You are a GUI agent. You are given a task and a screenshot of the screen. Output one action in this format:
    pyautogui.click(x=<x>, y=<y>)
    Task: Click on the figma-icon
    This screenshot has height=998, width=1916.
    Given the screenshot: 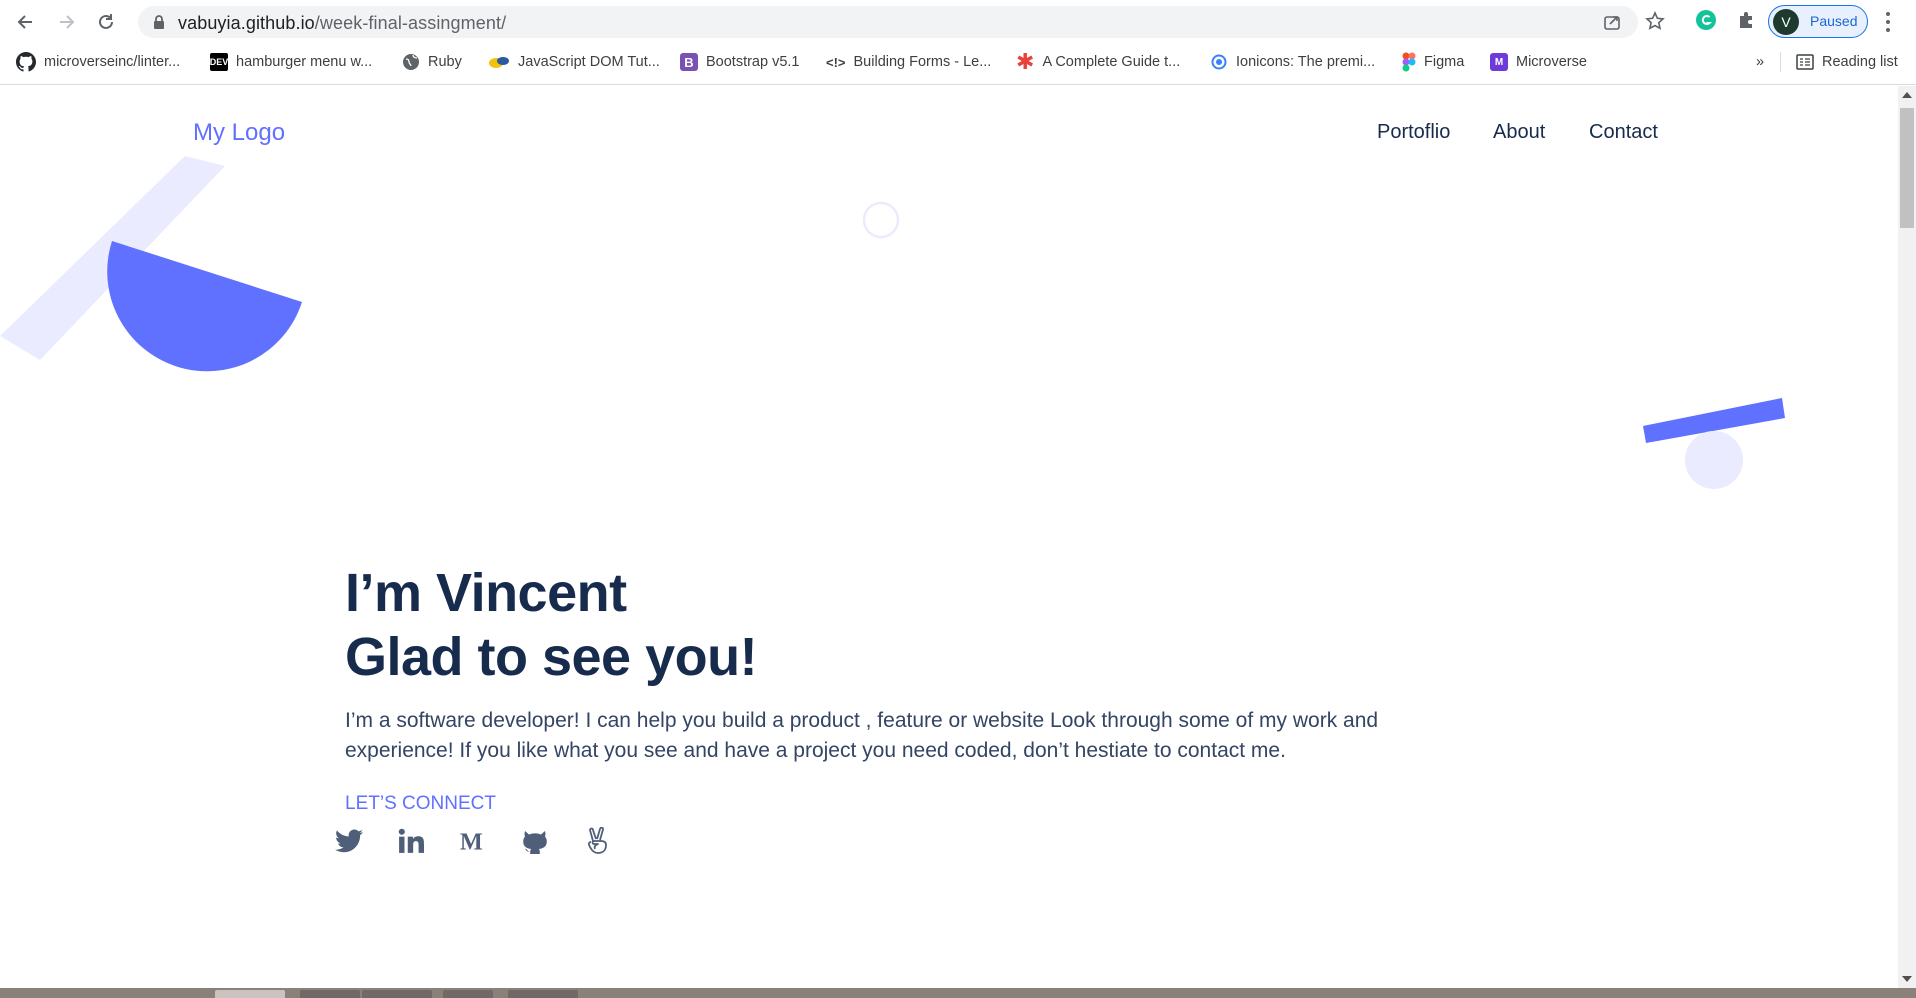 What is the action you would take?
    pyautogui.click(x=1409, y=62)
    